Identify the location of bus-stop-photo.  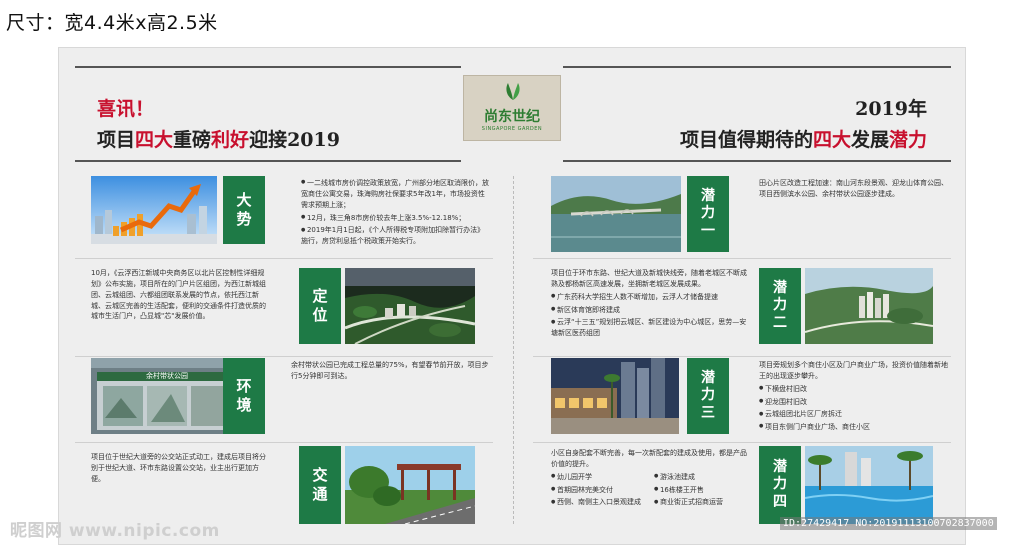
(410, 485).